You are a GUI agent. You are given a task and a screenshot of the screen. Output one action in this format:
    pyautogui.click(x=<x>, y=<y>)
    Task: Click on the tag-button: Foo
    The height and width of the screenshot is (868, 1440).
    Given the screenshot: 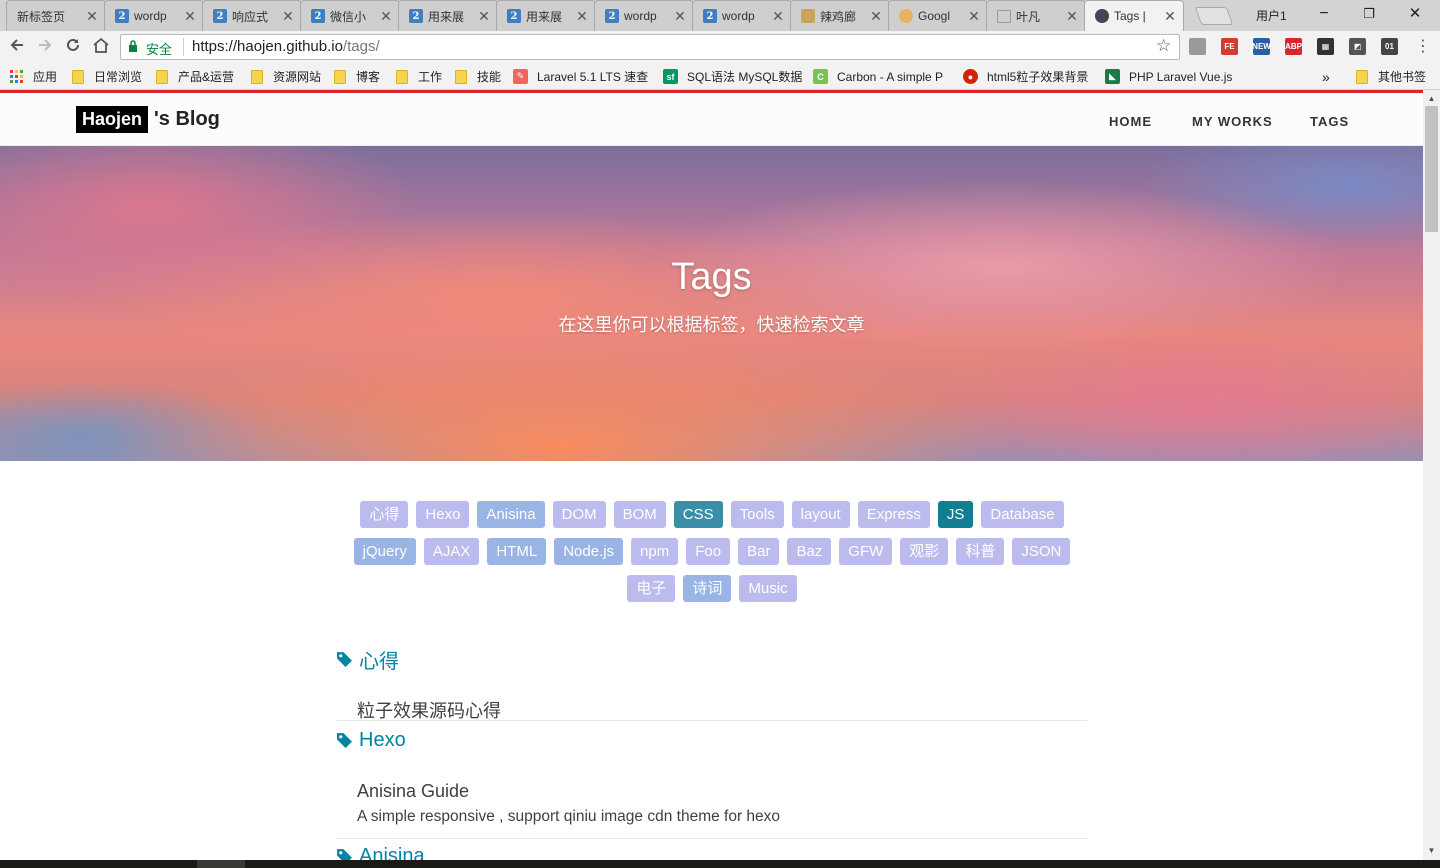 What is the action you would take?
    pyautogui.click(x=708, y=551)
    